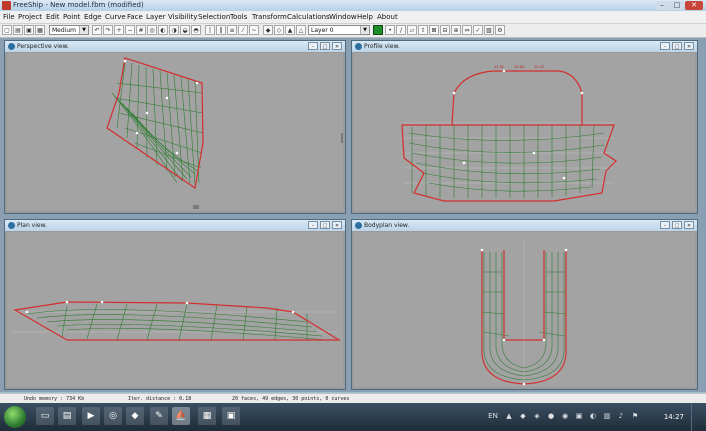  Describe the element at coordinates (214, 17) in the screenshot. I see `menu-selection: Selection` at that location.